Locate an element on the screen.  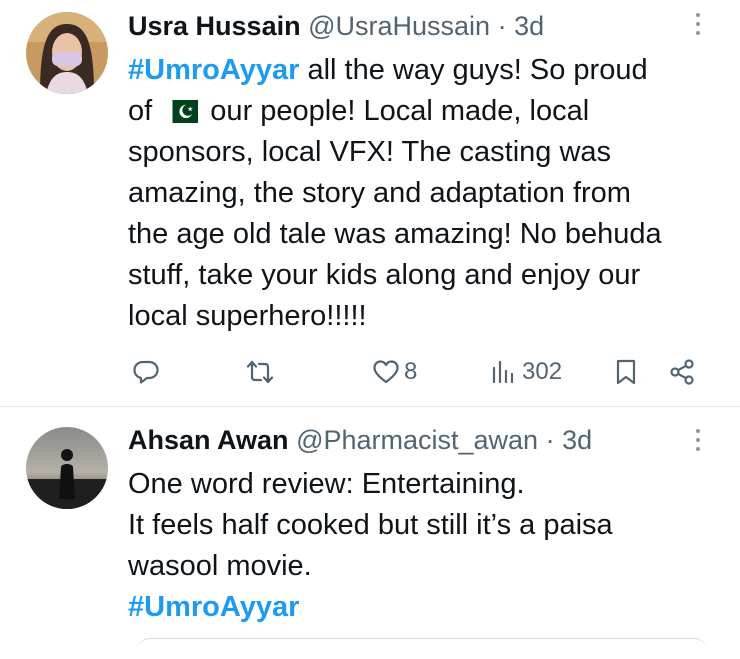
views-button: 302 is located at coordinates (526, 372).